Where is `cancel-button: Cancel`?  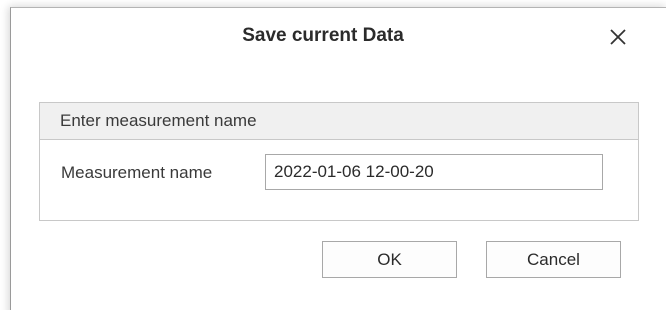
cancel-button: Cancel is located at coordinates (553, 259).